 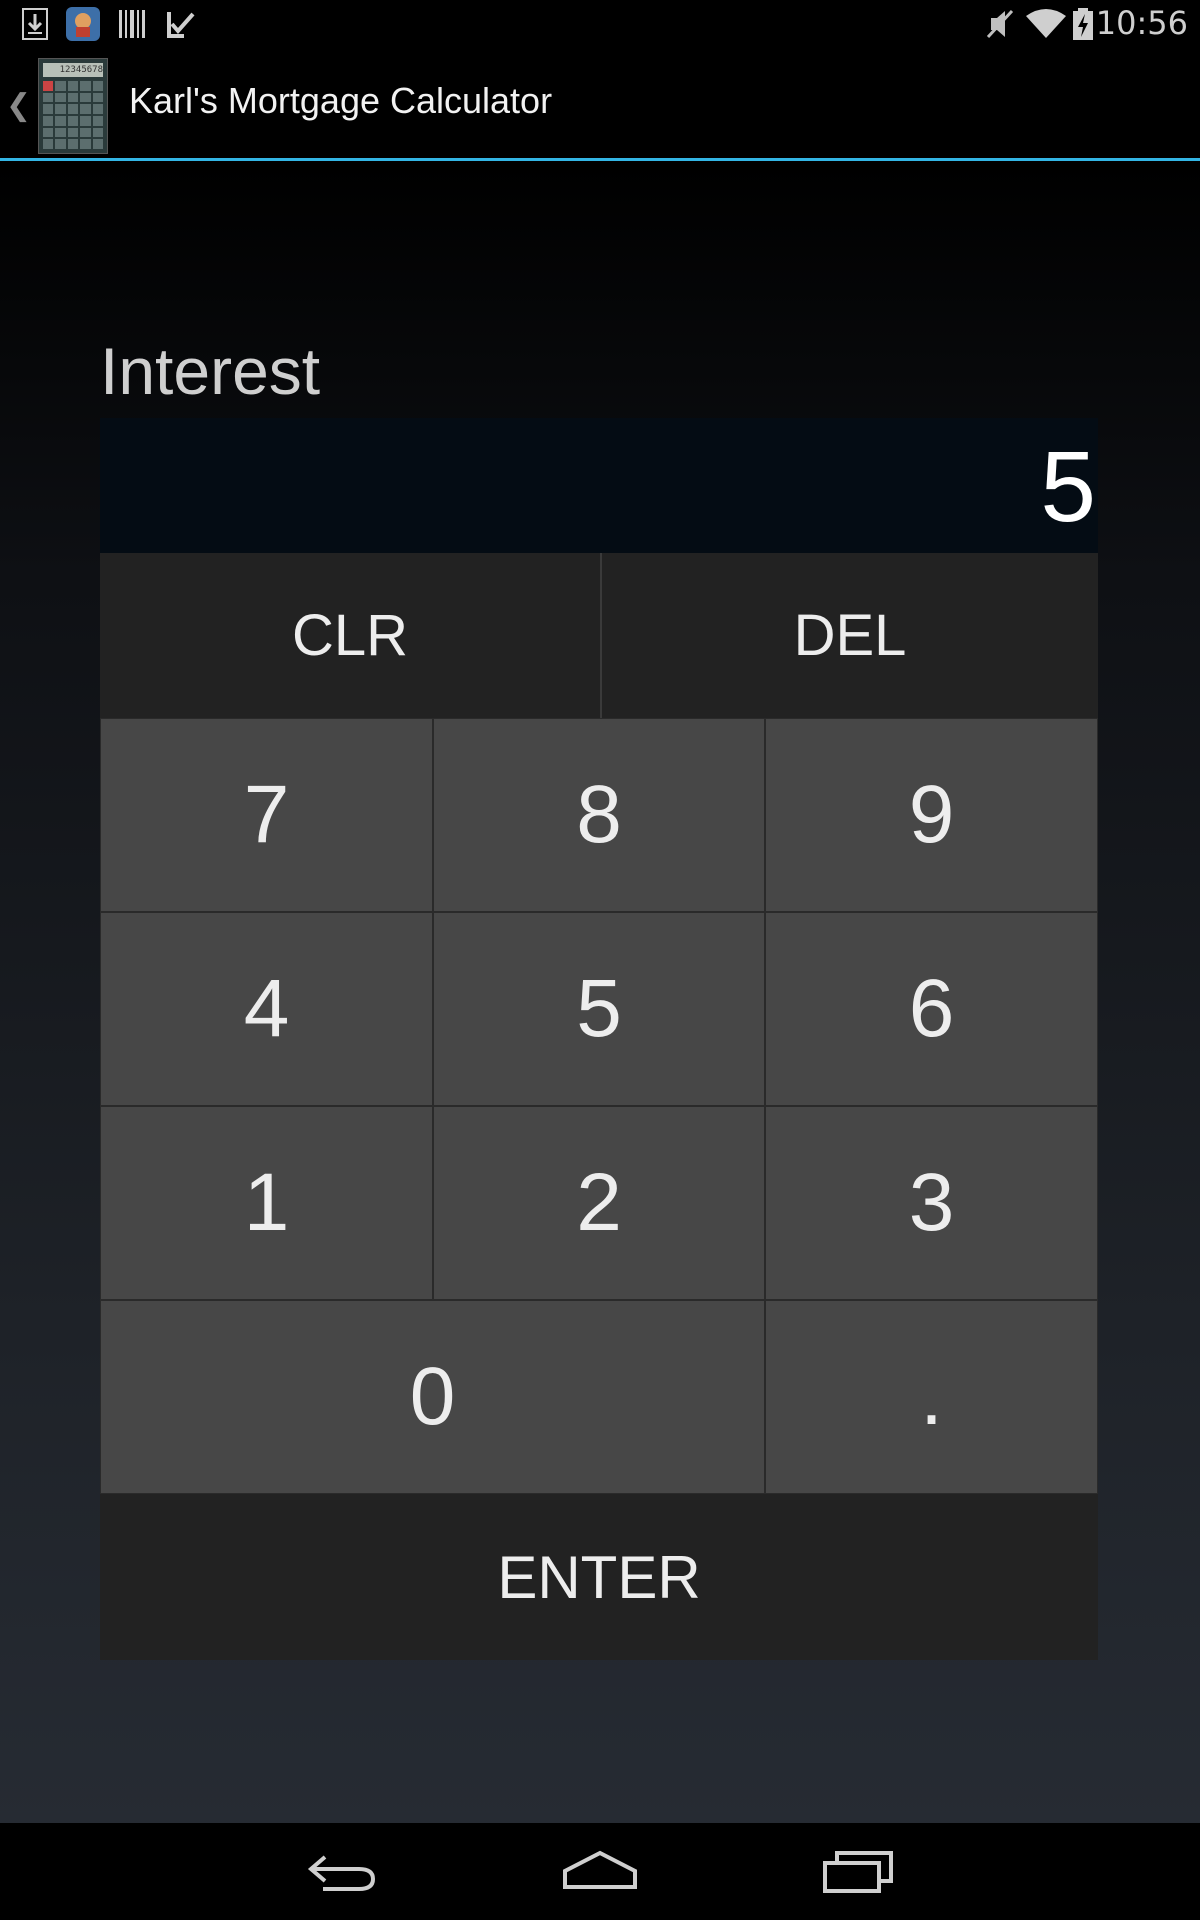 What do you see at coordinates (931, 1203) in the screenshot?
I see `key-3: 3` at bounding box center [931, 1203].